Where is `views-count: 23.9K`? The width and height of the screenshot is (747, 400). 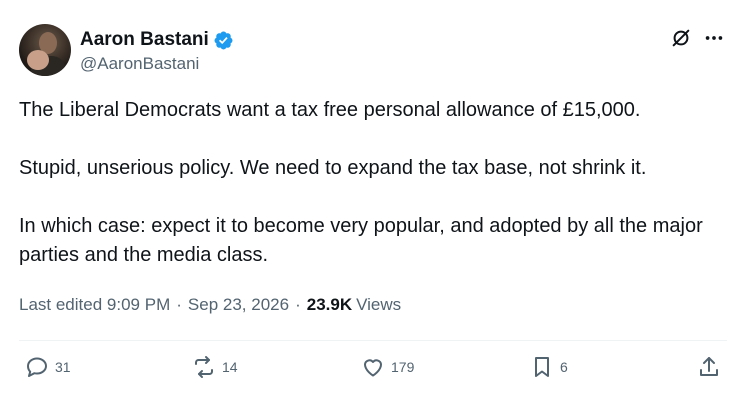
views-count: 23.9K is located at coordinates (329, 304).